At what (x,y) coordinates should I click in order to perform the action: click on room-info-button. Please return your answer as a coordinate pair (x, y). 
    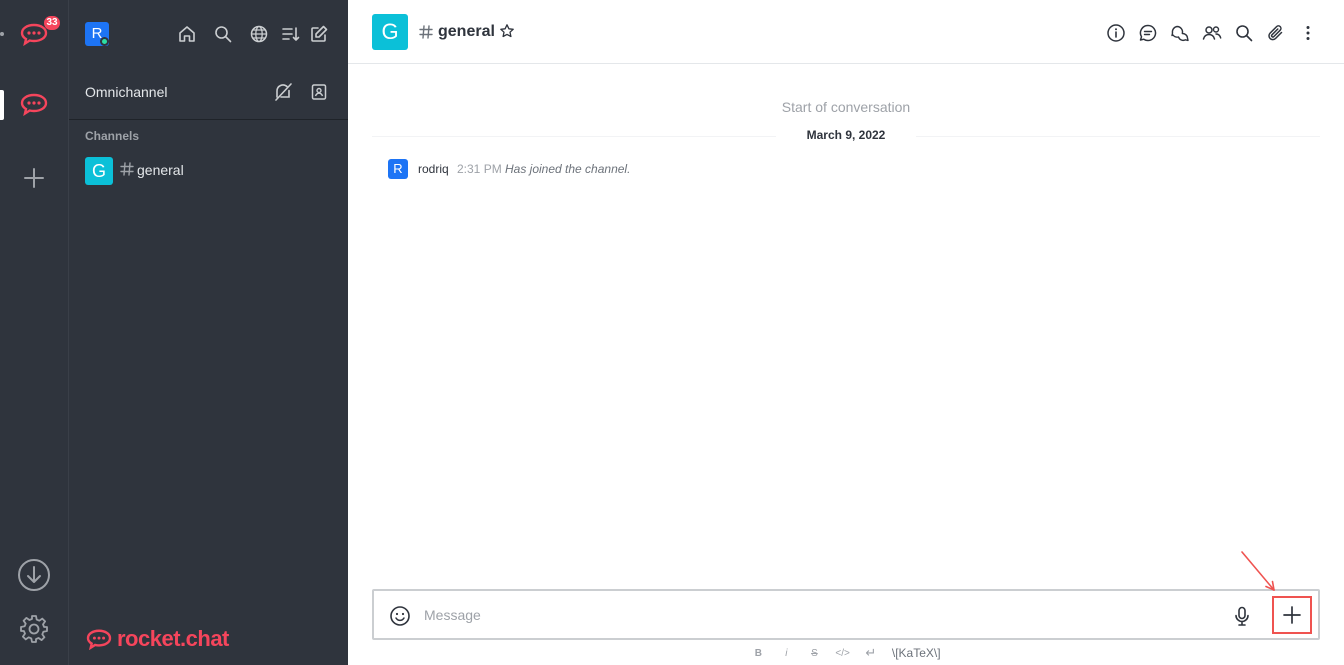
    Looking at the image, I should click on (1116, 33).